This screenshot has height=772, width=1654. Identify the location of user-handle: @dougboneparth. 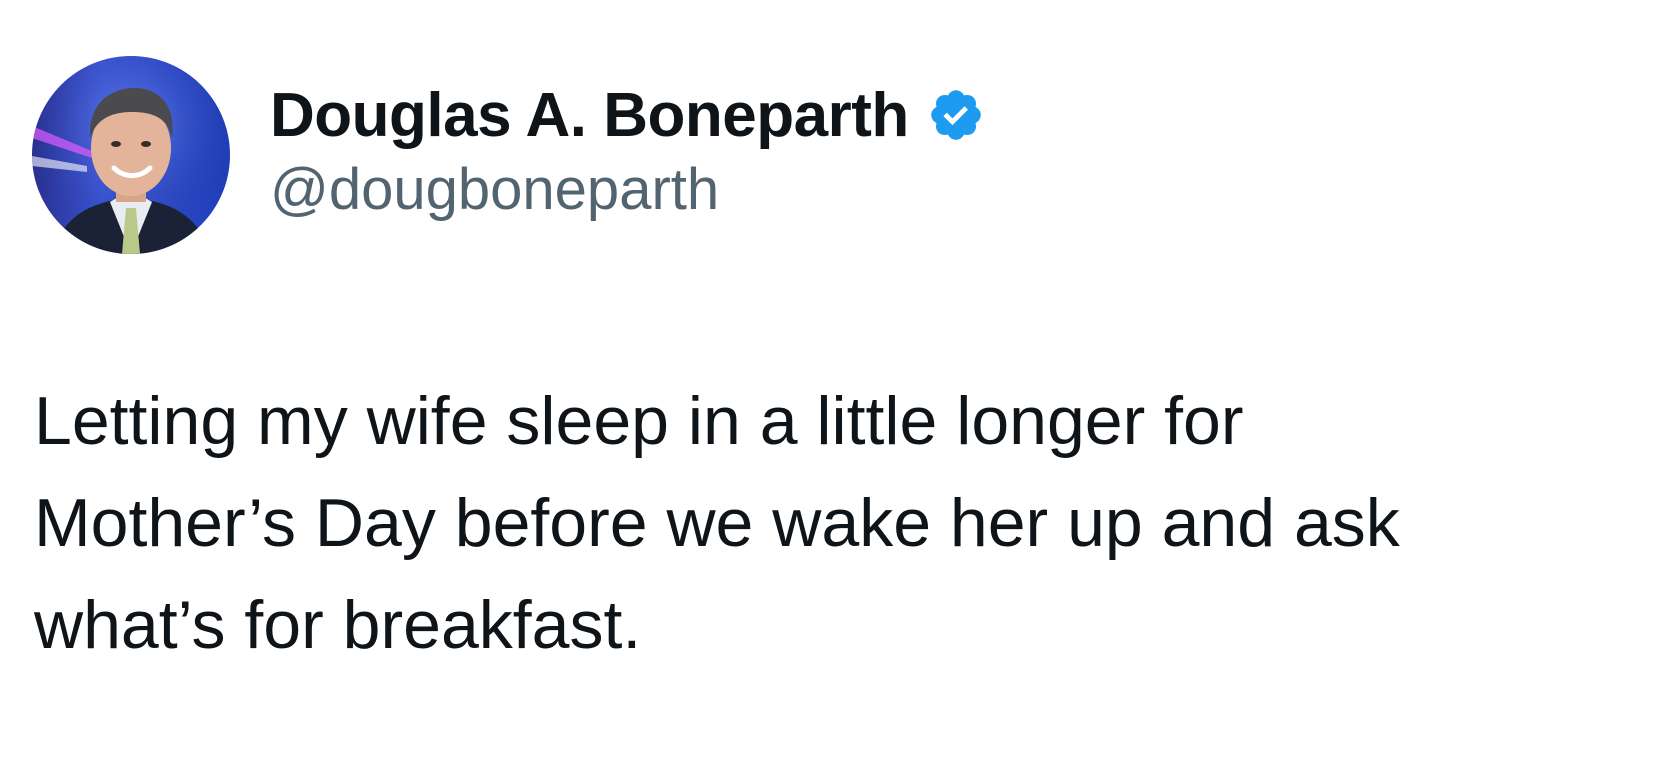
(627, 189).